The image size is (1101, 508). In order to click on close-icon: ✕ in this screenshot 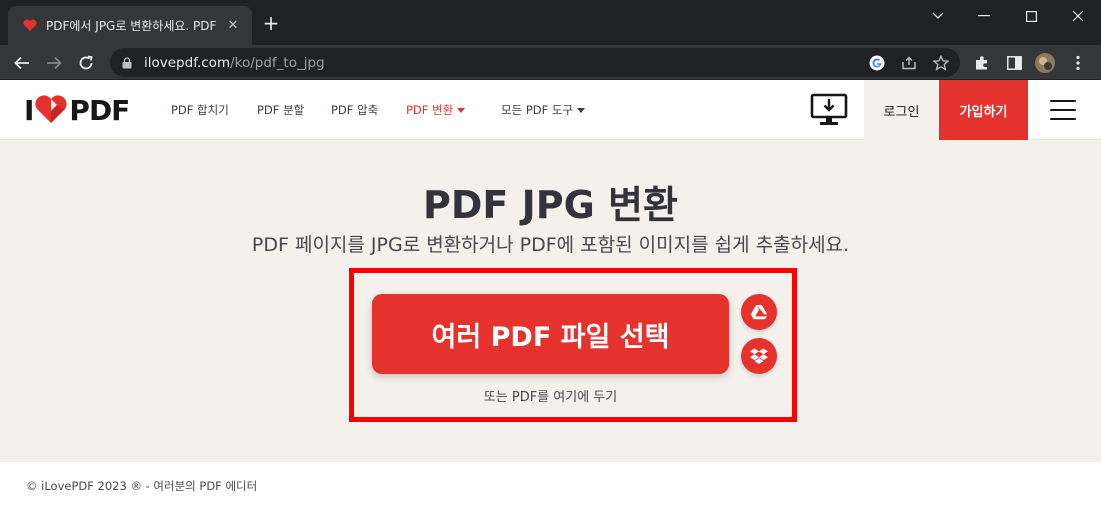, I will do `click(233, 25)`.